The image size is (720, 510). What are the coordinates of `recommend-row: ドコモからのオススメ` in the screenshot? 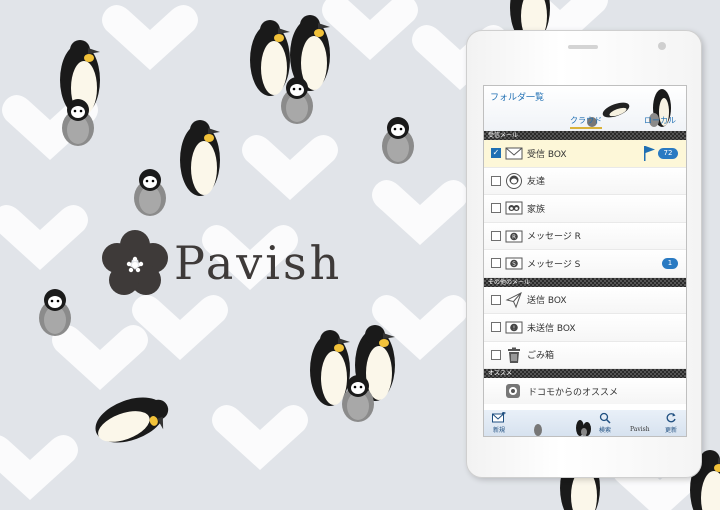 It's located at (585, 391).